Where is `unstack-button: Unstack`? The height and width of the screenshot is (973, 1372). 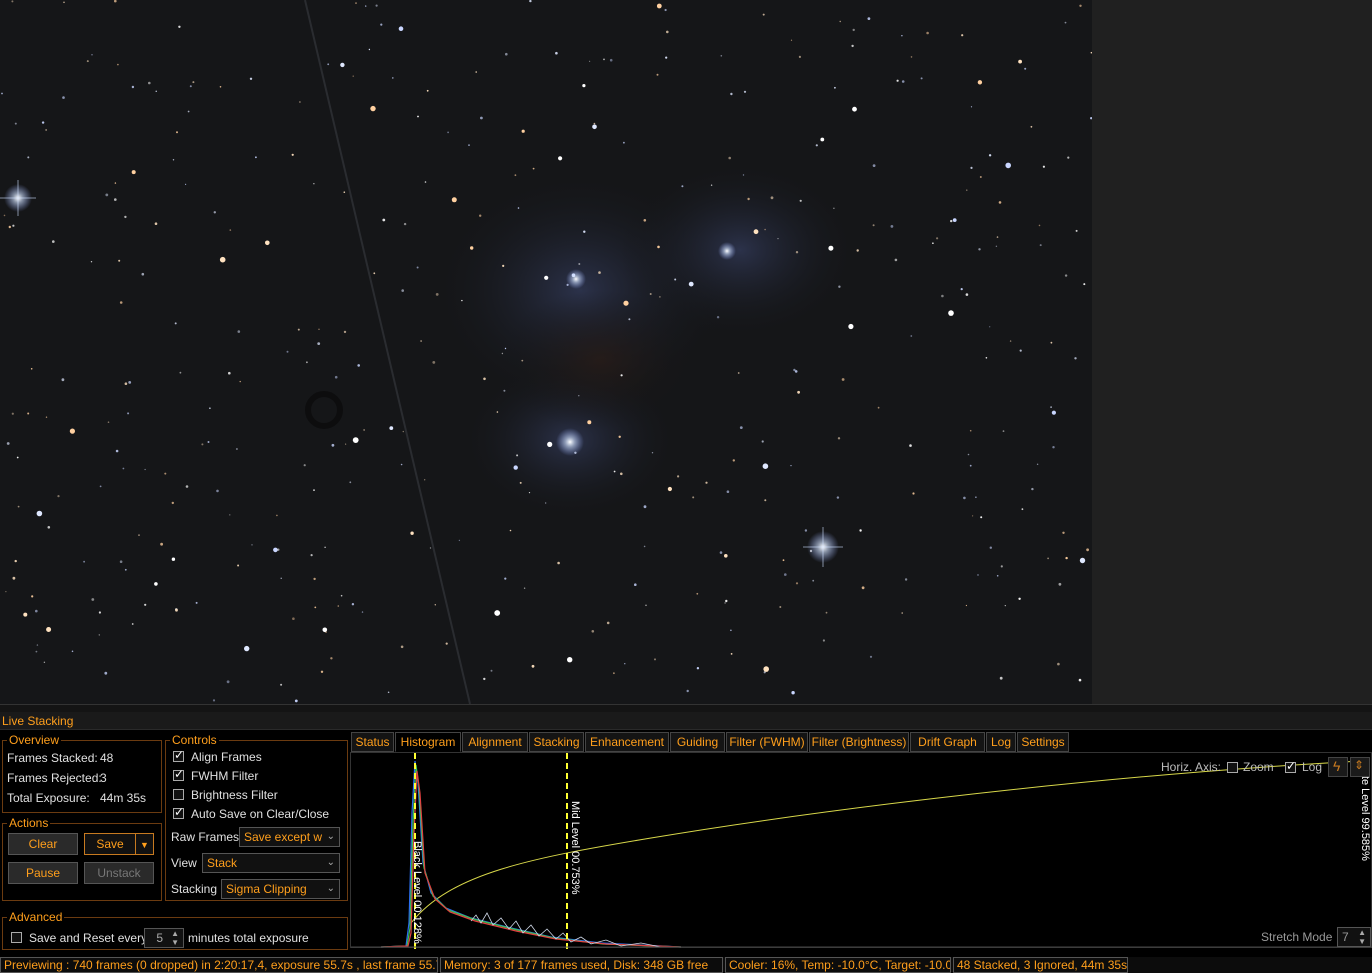 unstack-button: Unstack is located at coordinates (119, 873).